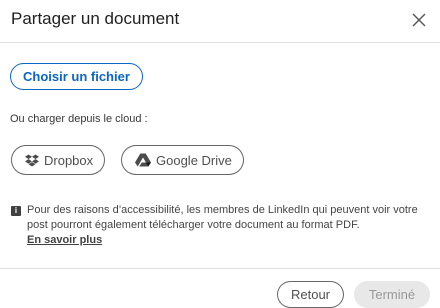 The image size is (440, 308). I want to click on close-icon, so click(419, 20).